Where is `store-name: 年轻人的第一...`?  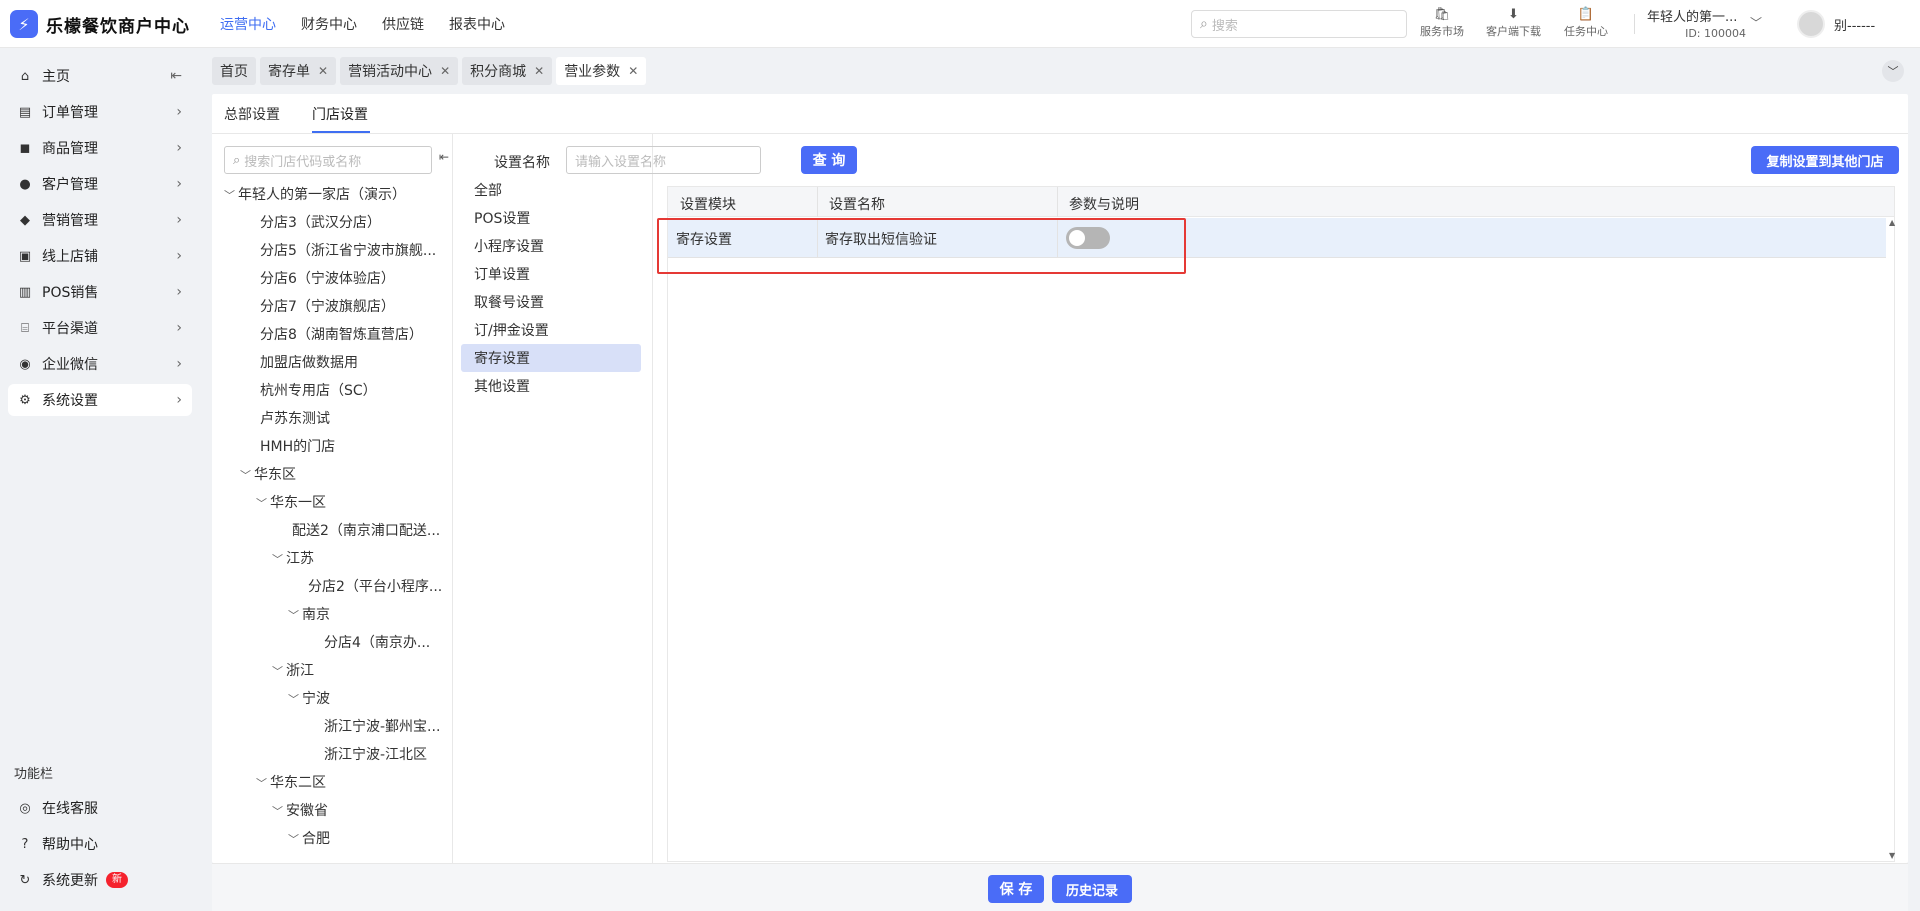 store-name: 年轻人的第一... is located at coordinates (1692, 17).